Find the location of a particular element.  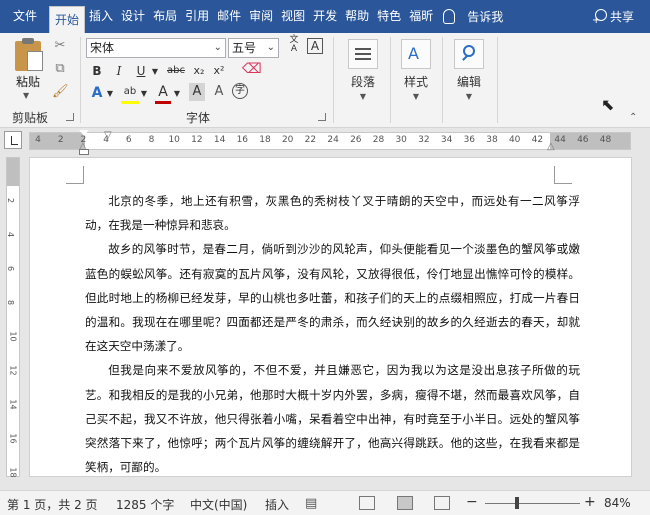

zoom-slider is located at coordinates (532, 503).